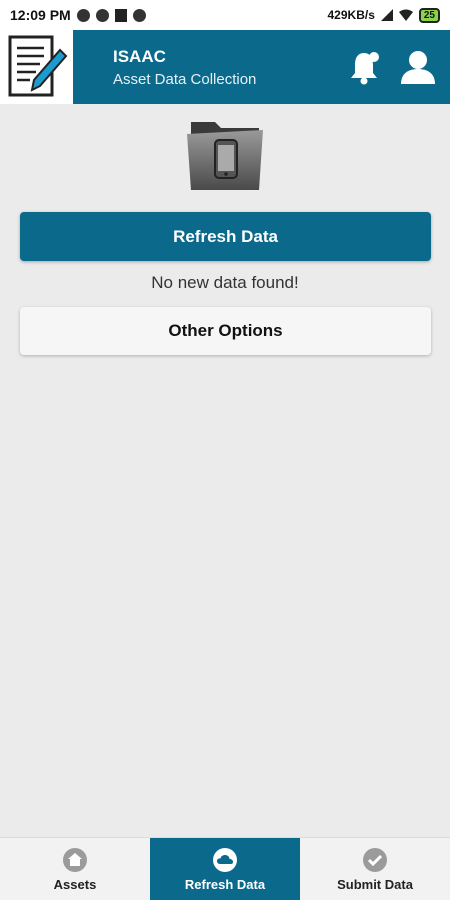  I want to click on document-edit-icon, so click(37, 66).